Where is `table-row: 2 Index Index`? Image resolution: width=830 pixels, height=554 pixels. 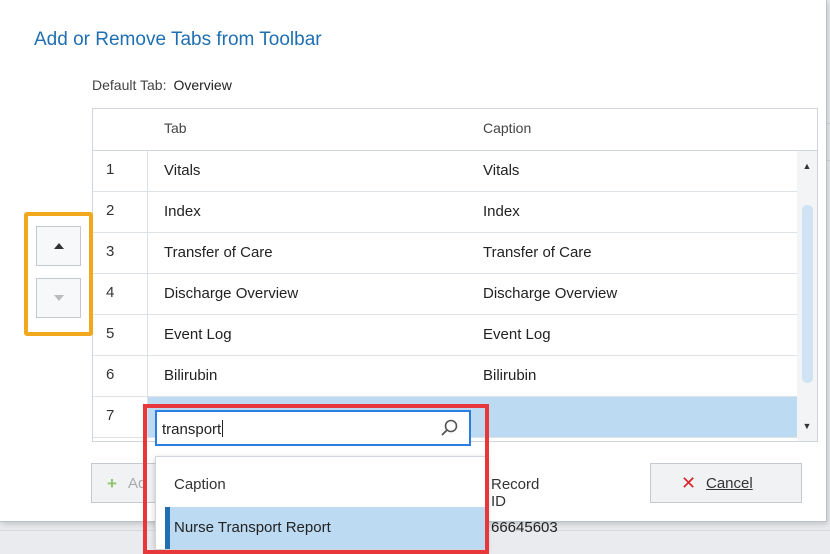 table-row: 2 Index Index is located at coordinates (445, 212).